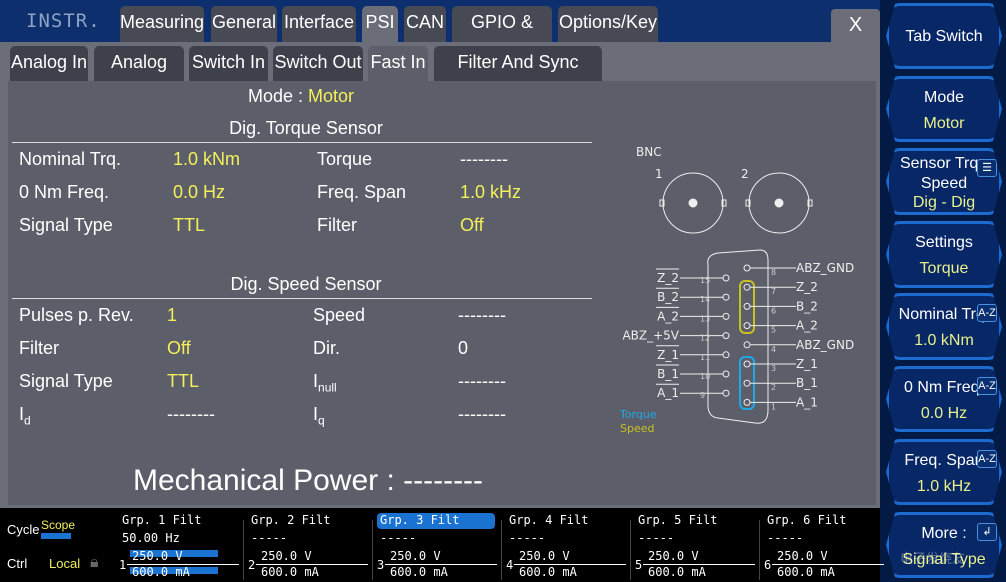 The height and width of the screenshot is (582, 1006). What do you see at coordinates (306, 284) in the screenshot?
I see `speed-sensor-title: Dig. Speed Sensor` at bounding box center [306, 284].